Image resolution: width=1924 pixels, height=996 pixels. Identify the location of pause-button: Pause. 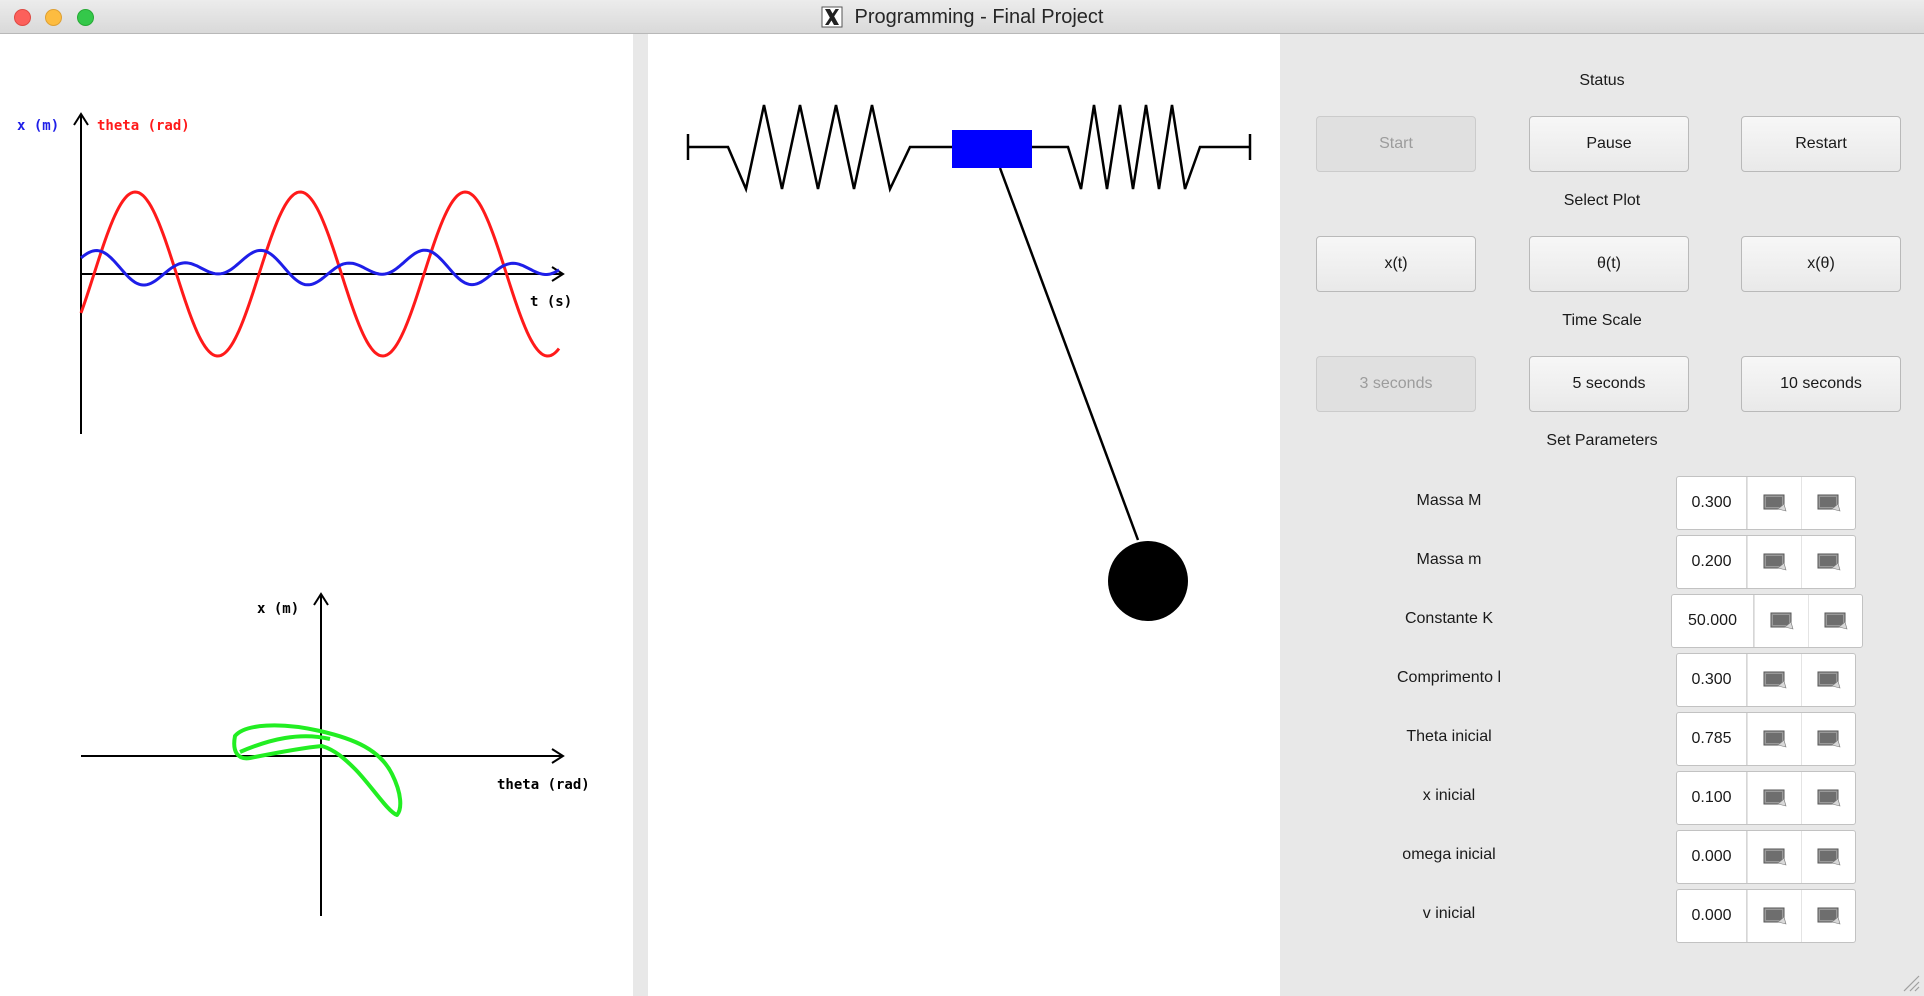
(1609, 144).